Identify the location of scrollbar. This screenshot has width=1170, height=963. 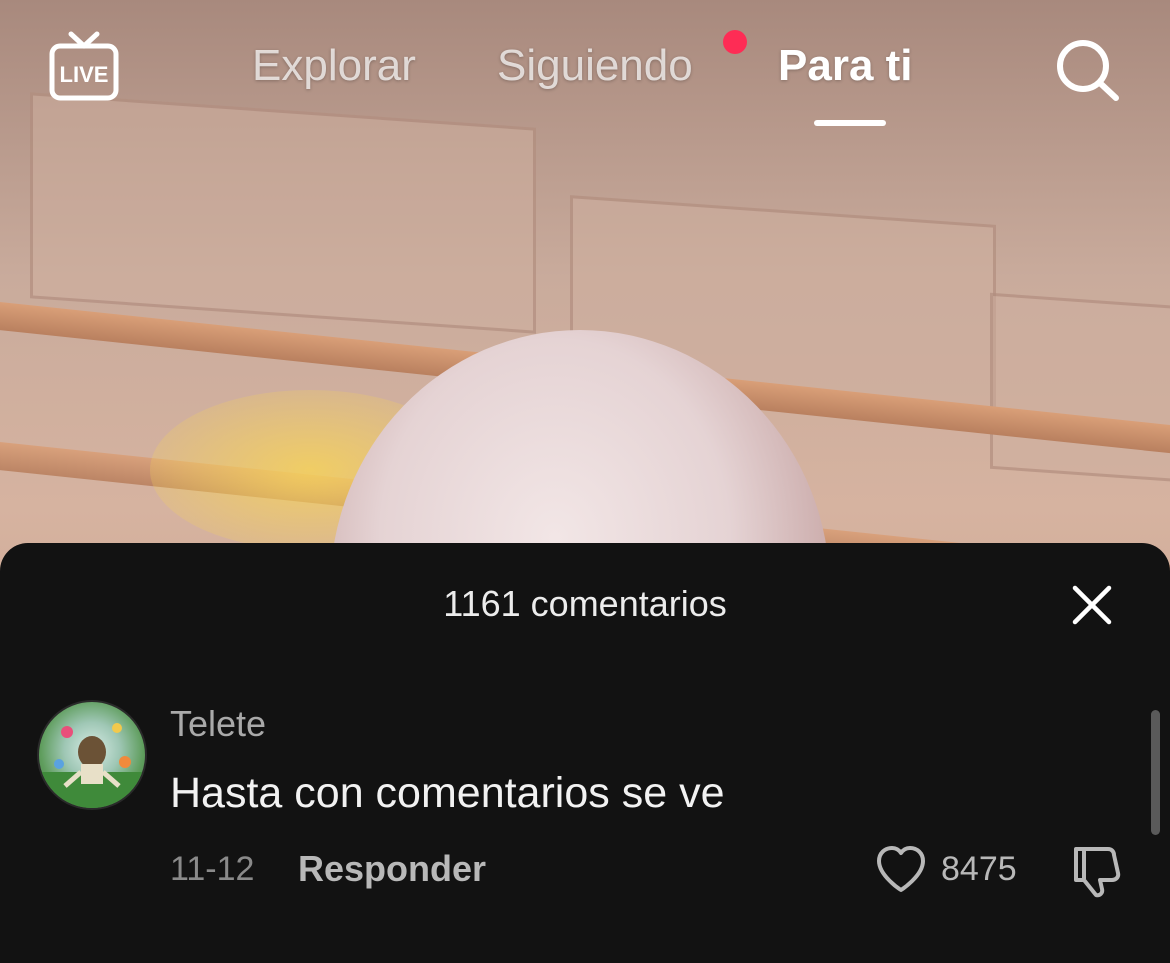
(1155, 772).